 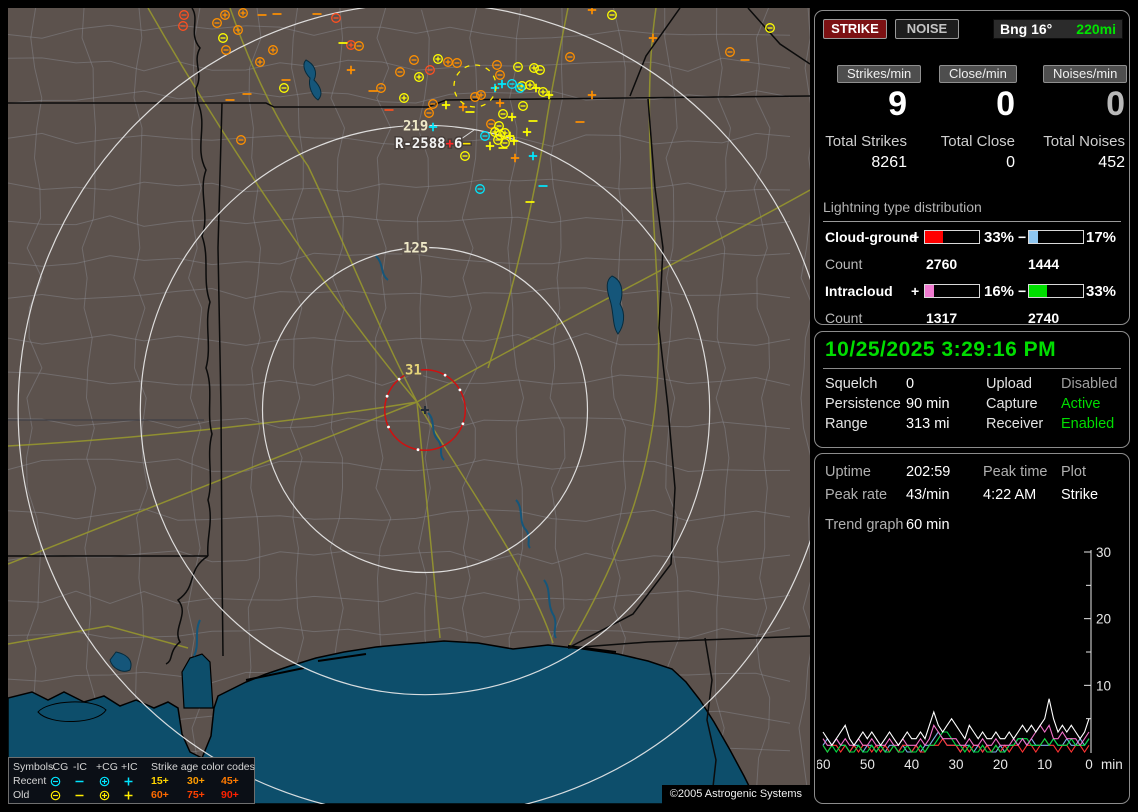 I want to click on session-row: Uptime 202:59 Peak time Plot, so click(x=972, y=473).